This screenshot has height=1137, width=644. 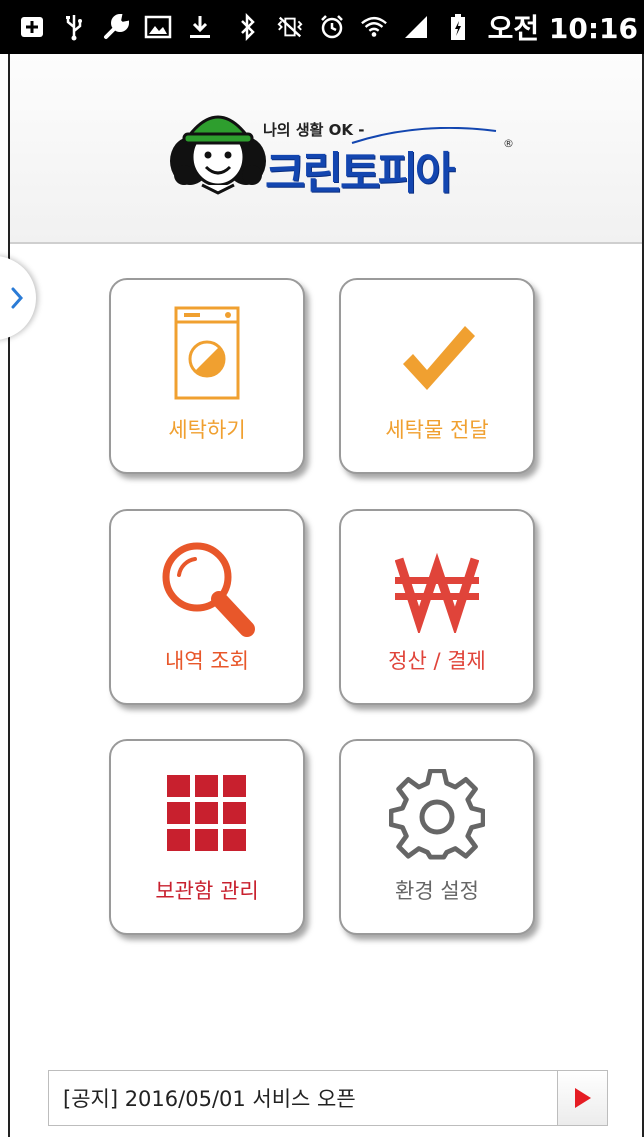 I want to click on chevron-right-icon, so click(x=17, y=298).